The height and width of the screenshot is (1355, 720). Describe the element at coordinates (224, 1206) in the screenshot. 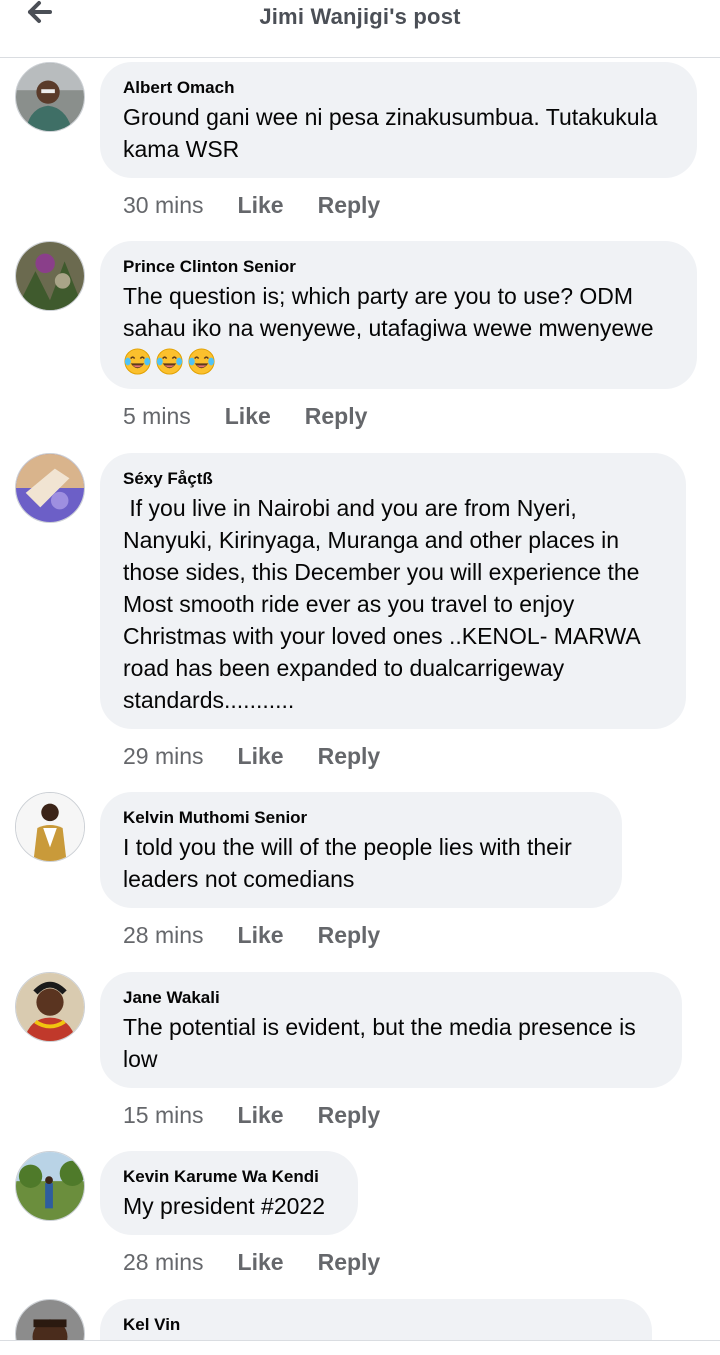

I see `comment-text: My president #2022` at that location.